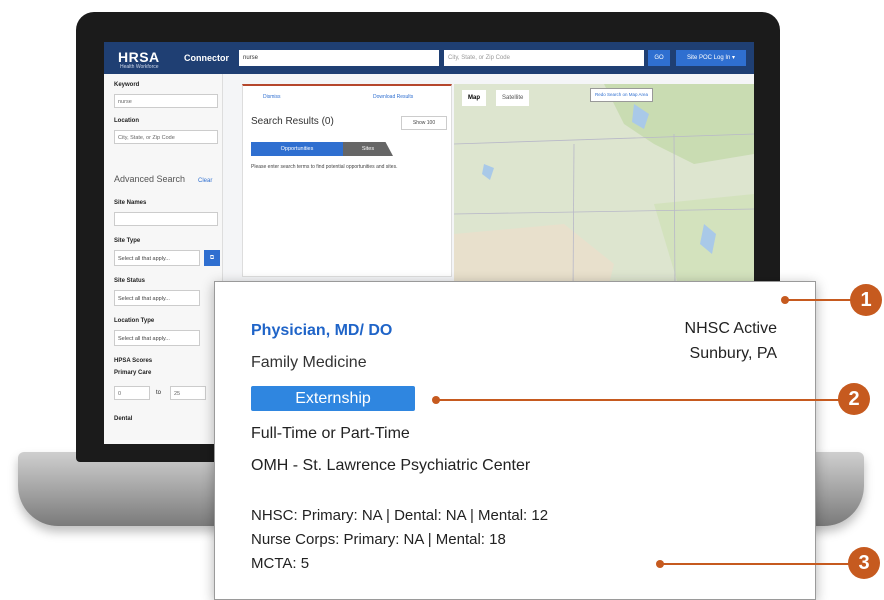  What do you see at coordinates (134, 321) in the screenshot?
I see `location-type-label: Location Type` at bounding box center [134, 321].